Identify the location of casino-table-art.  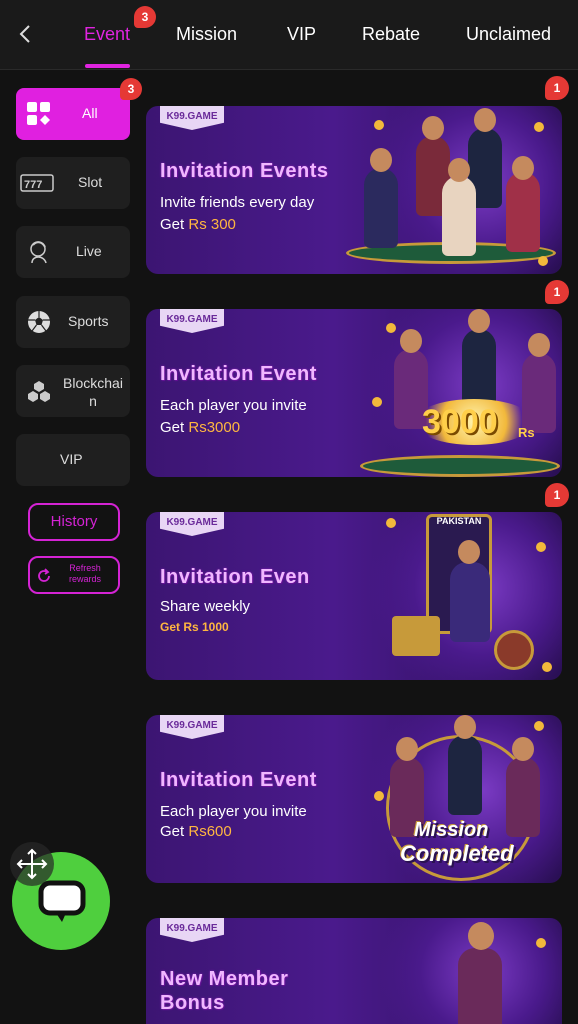
(460, 466).